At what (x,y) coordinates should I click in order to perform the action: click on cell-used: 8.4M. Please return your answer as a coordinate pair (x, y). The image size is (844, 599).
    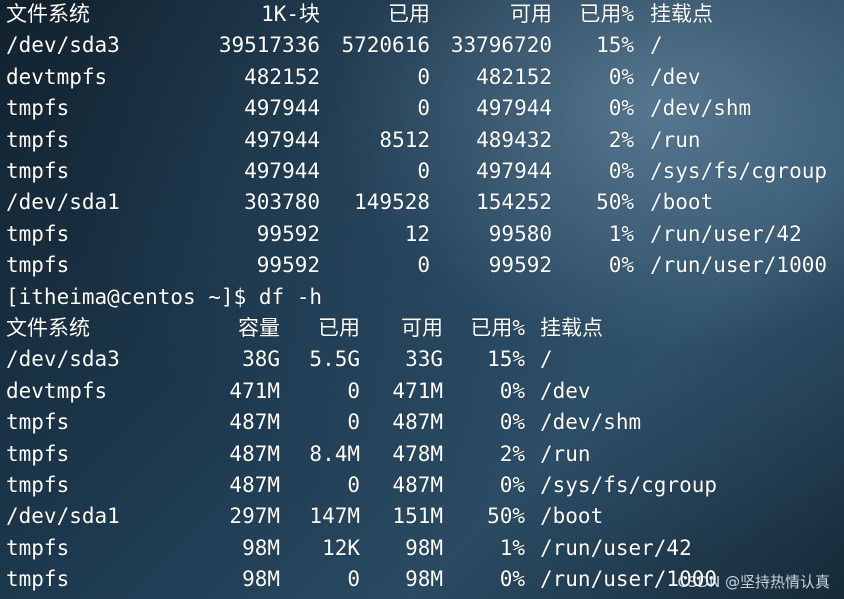
    Looking at the image, I should click on (334, 453).